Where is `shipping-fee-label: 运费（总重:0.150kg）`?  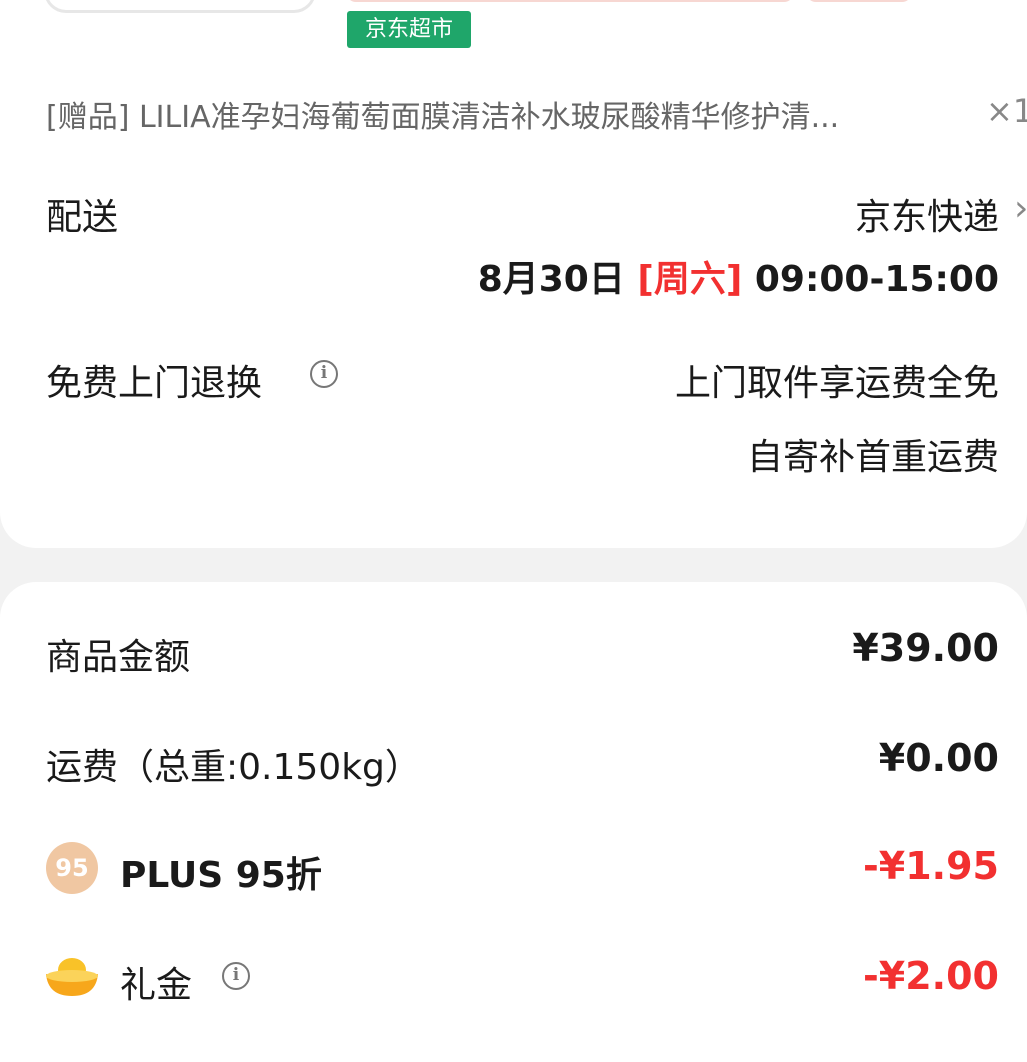 shipping-fee-label: 运费（总重:0.150kg） is located at coordinates (233, 767).